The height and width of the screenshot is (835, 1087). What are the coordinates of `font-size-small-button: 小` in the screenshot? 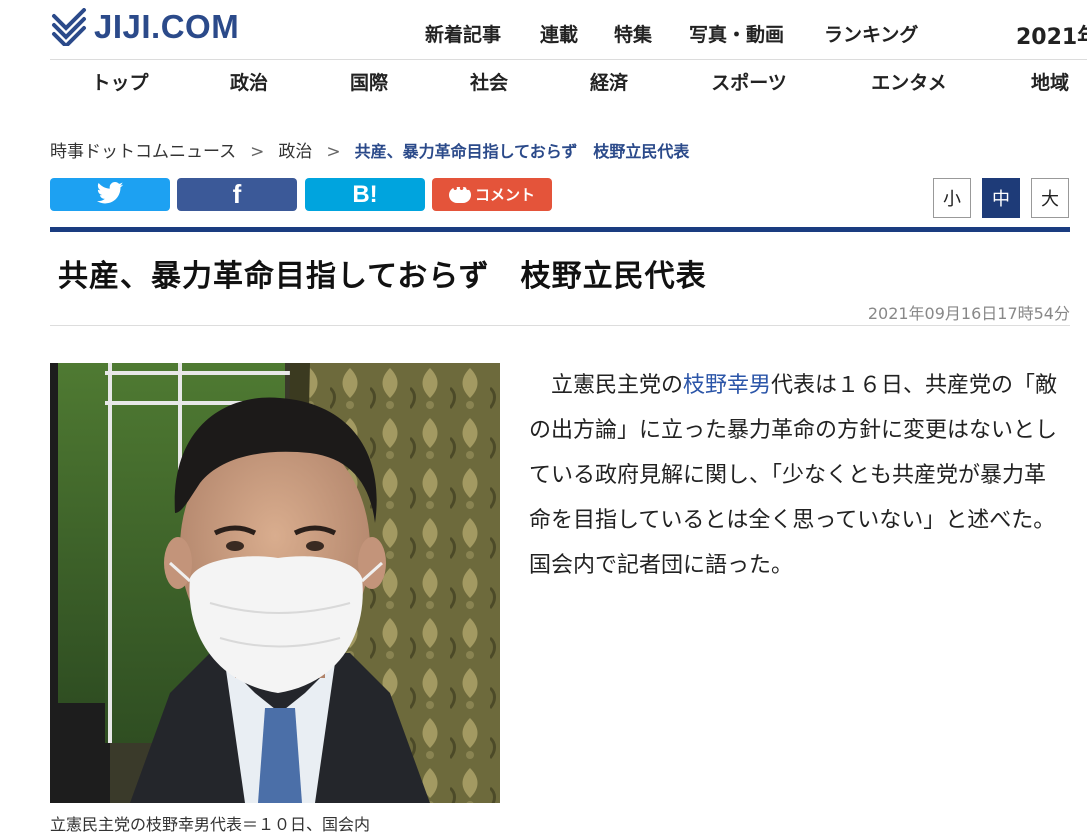 It's located at (952, 198).